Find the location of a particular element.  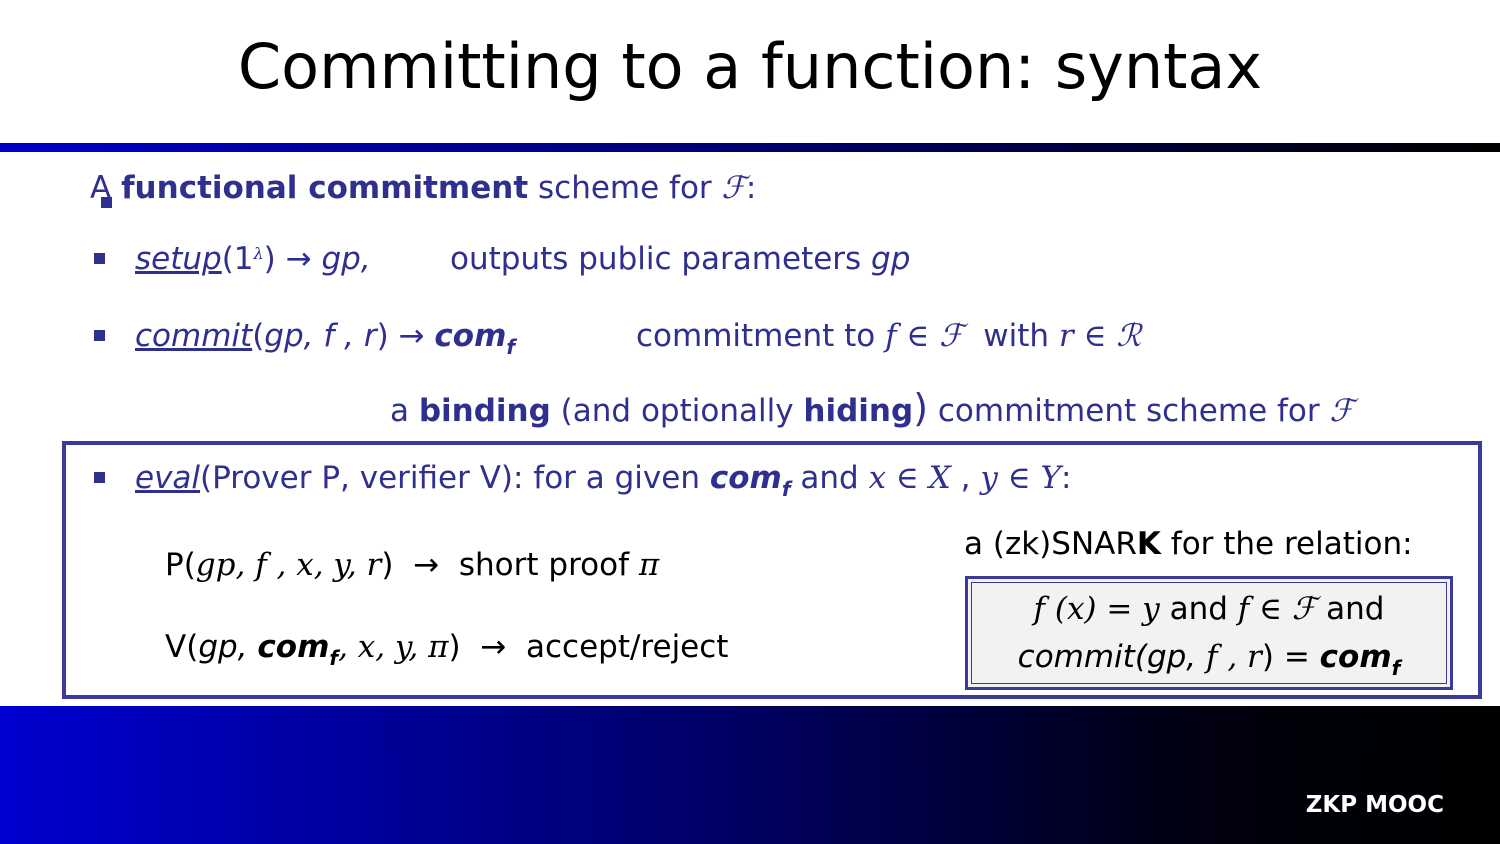

prover-desc: short proof is located at coordinates (548, 565).